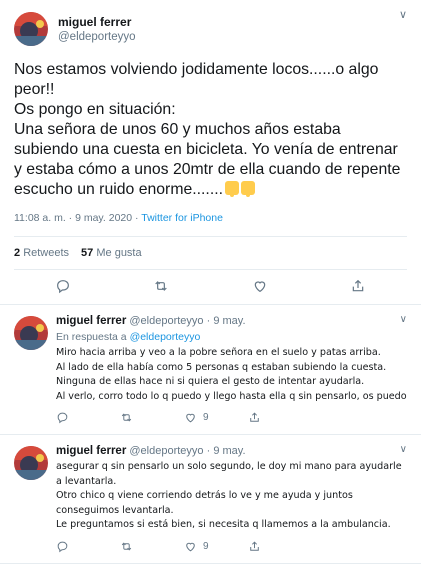  Describe the element at coordinates (46, 253) in the screenshot. I see `retweets-label: Retweets` at that location.